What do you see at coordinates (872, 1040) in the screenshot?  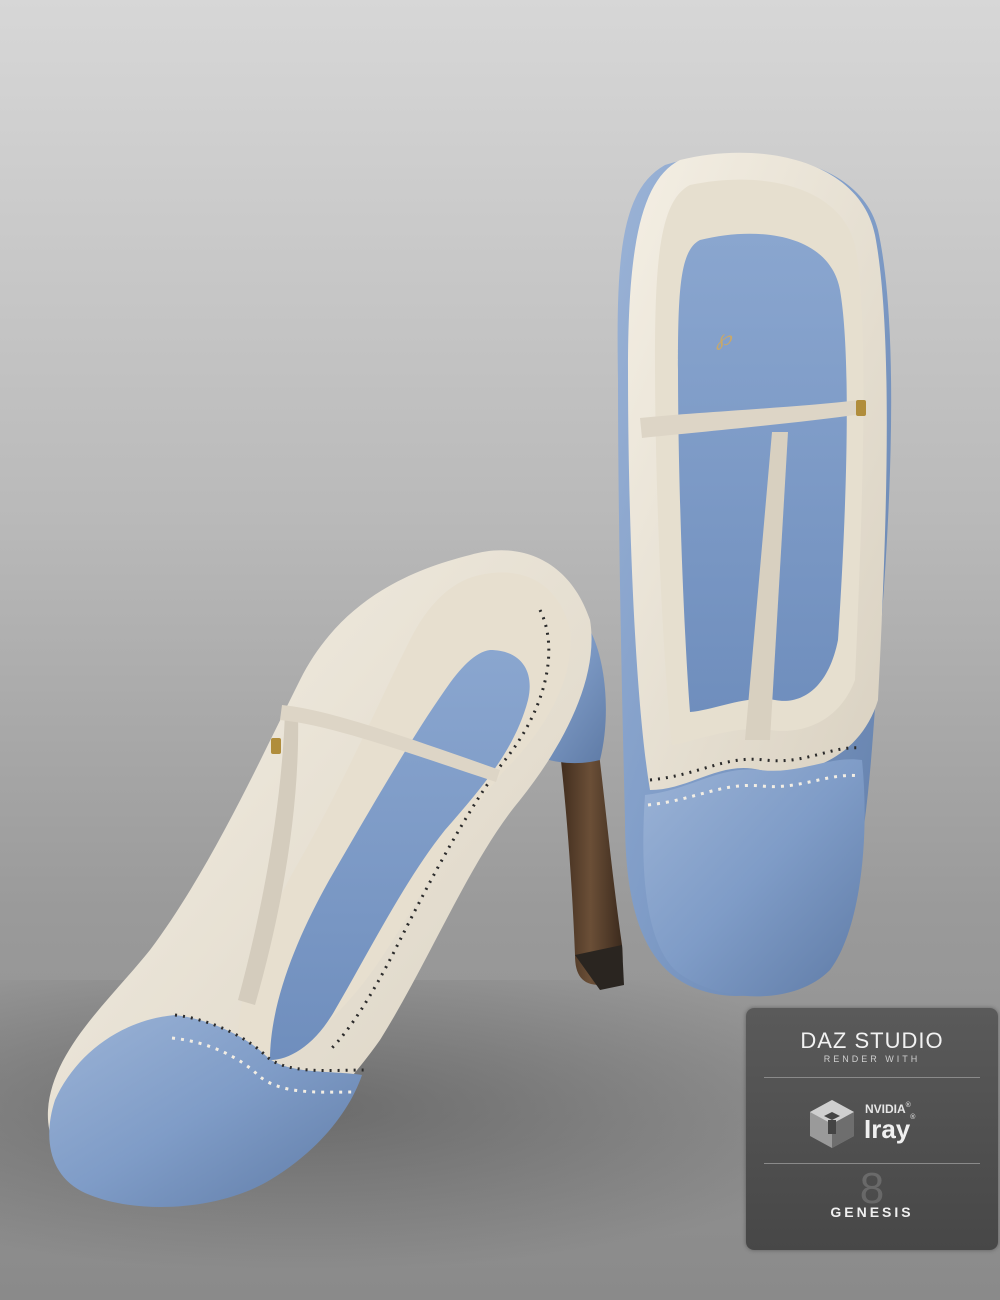 I see `daz-studio-label: DAZ STUDIO` at bounding box center [872, 1040].